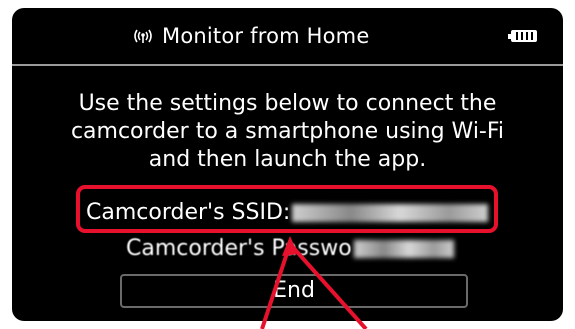 The height and width of the screenshot is (329, 575). I want to click on callout-arrow-right, so click(328, 285).